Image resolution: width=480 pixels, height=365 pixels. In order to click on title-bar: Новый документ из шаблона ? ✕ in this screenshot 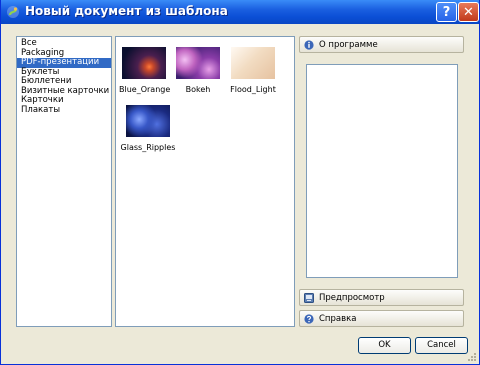, I will do `click(240, 12)`.